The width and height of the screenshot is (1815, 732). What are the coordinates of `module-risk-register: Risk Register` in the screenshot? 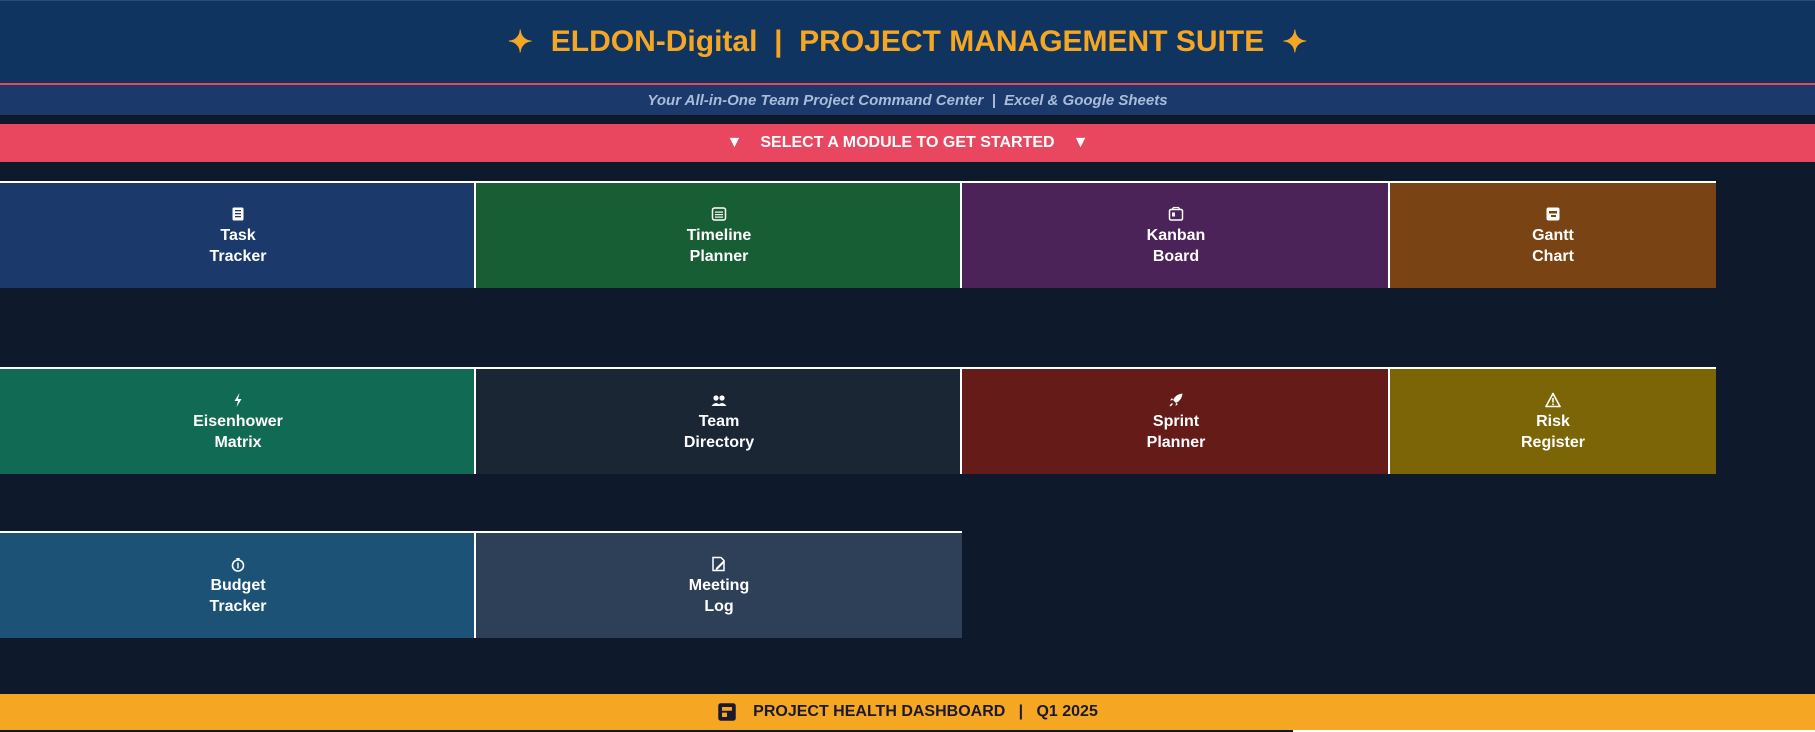 It's located at (1553, 420).